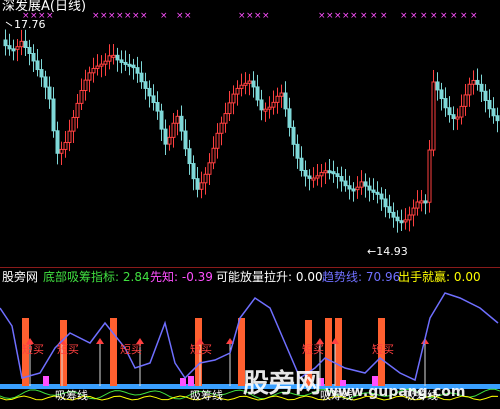 This screenshot has height=409, width=500. What do you see at coordinates (44, 7) in the screenshot?
I see `chart-title: 深发展A(日线)` at bounding box center [44, 7].